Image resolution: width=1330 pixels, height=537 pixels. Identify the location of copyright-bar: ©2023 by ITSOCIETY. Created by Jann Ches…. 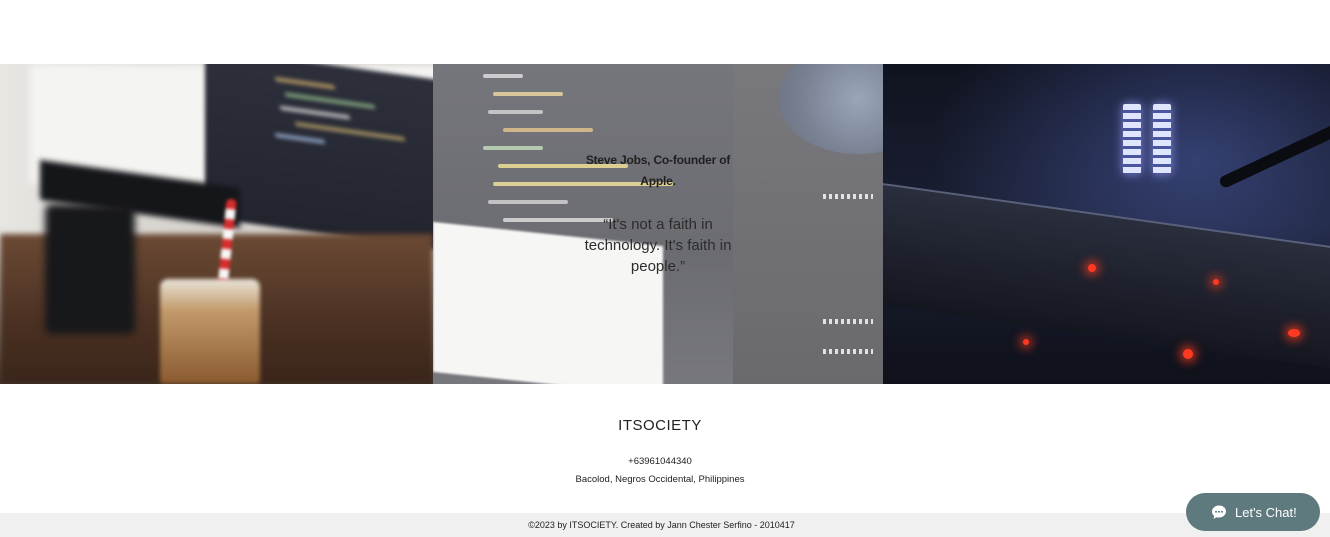
(665, 525).